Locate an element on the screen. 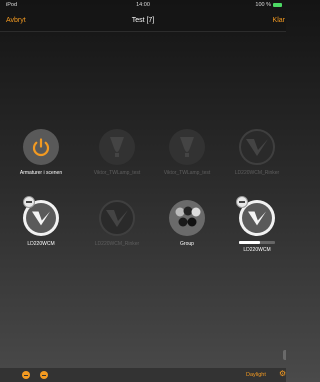 Image resolution: width=320 pixels, height=382 pixels. tile-lamp-2: Viktor_TWLamp_test is located at coordinates (187, 164).